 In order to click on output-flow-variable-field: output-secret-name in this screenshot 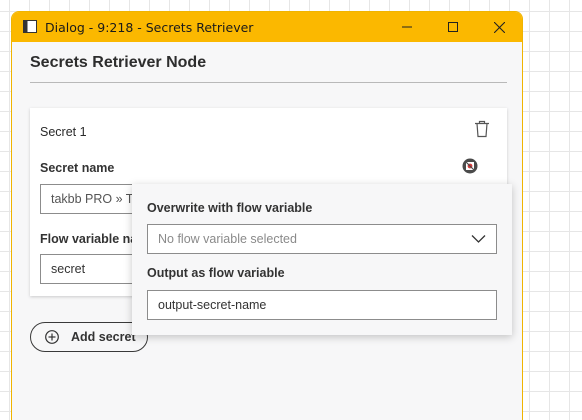, I will do `click(322, 305)`.